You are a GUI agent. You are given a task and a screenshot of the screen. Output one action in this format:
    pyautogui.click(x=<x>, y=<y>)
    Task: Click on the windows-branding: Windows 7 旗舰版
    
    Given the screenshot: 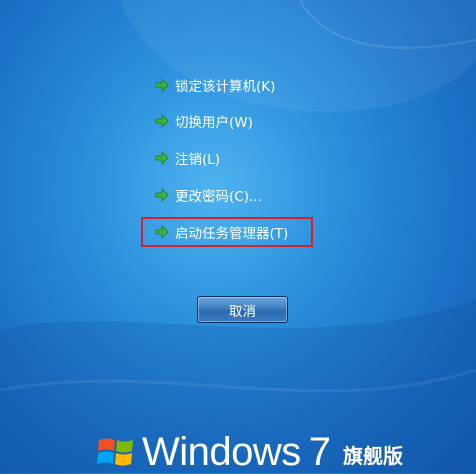 What is the action you would take?
    pyautogui.click(x=249, y=450)
    